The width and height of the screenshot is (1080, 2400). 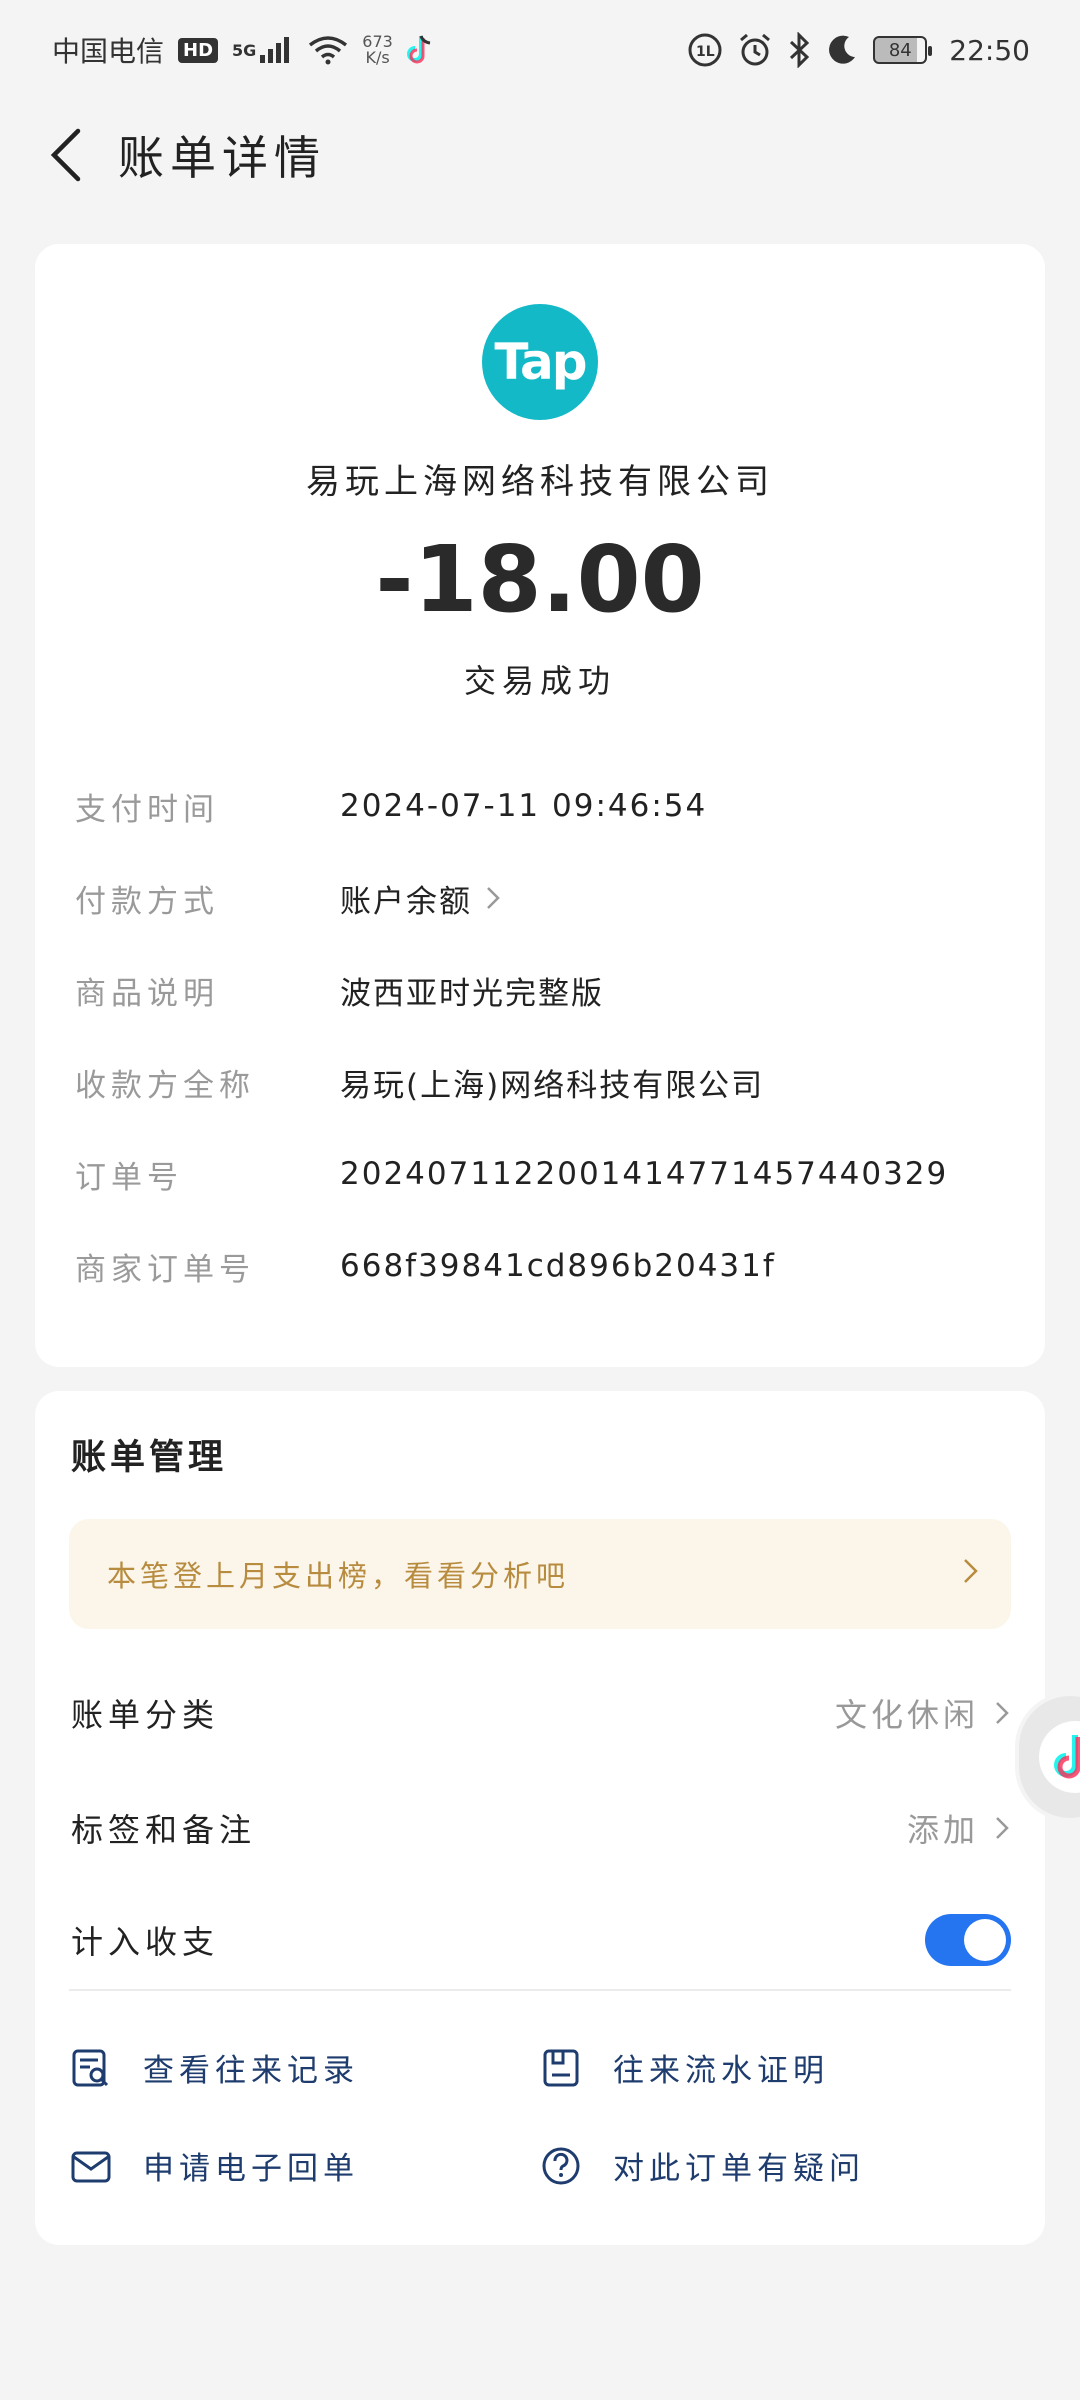 What do you see at coordinates (91, 2166) in the screenshot?
I see `mail-icon` at bounding box center [91, 2166].